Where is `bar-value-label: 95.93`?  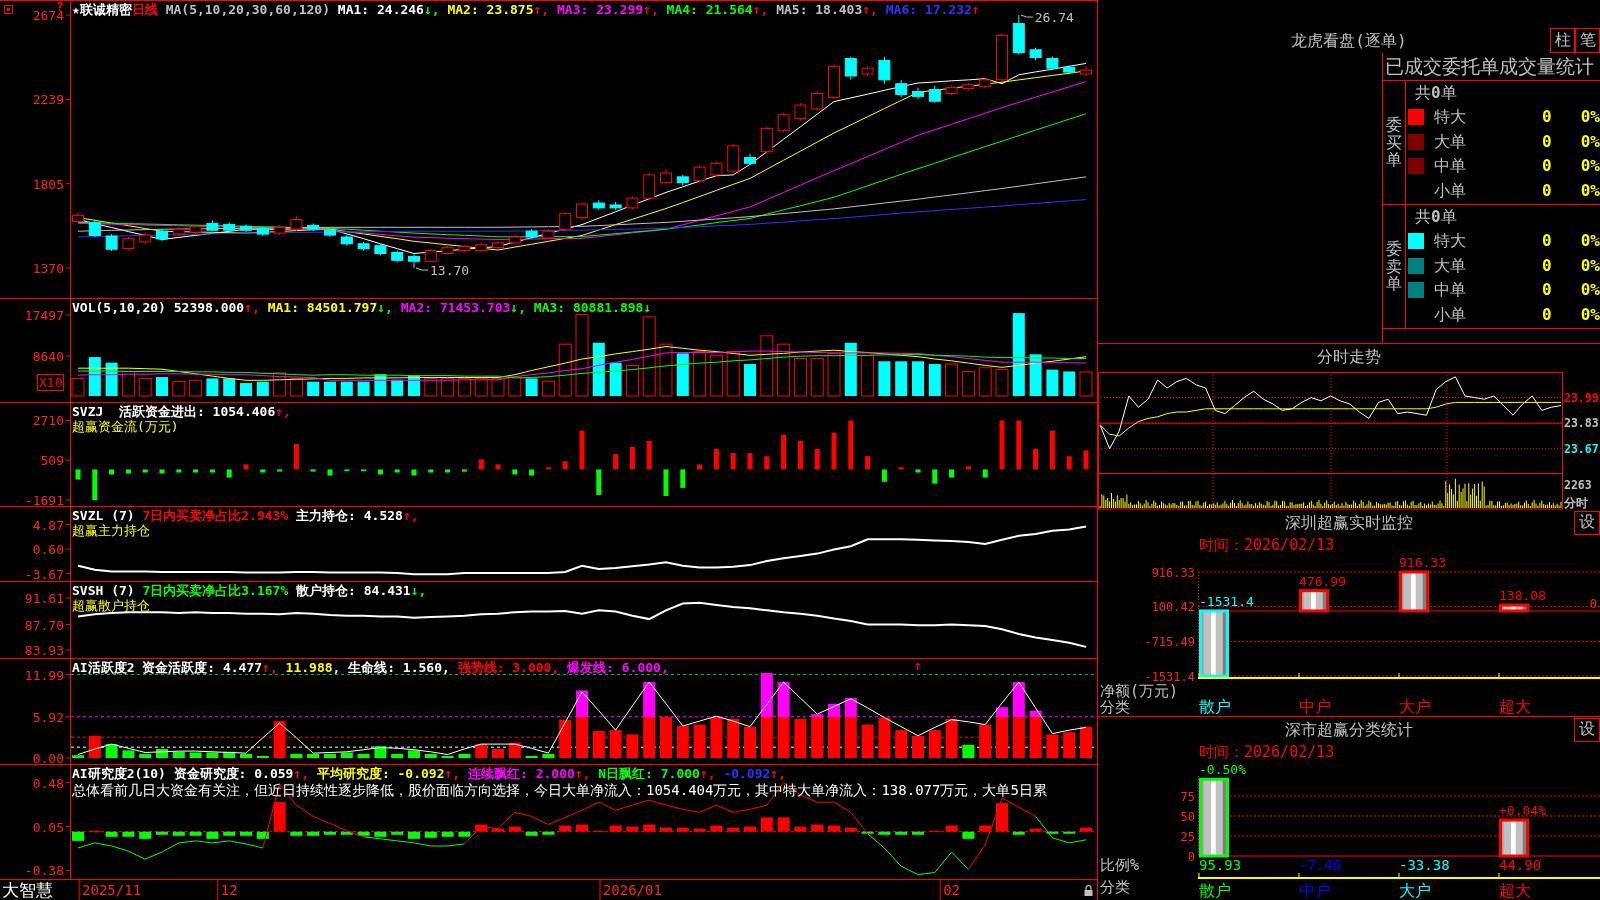 bar-value-label: 95.93 is located at coordinates (1220, 865).